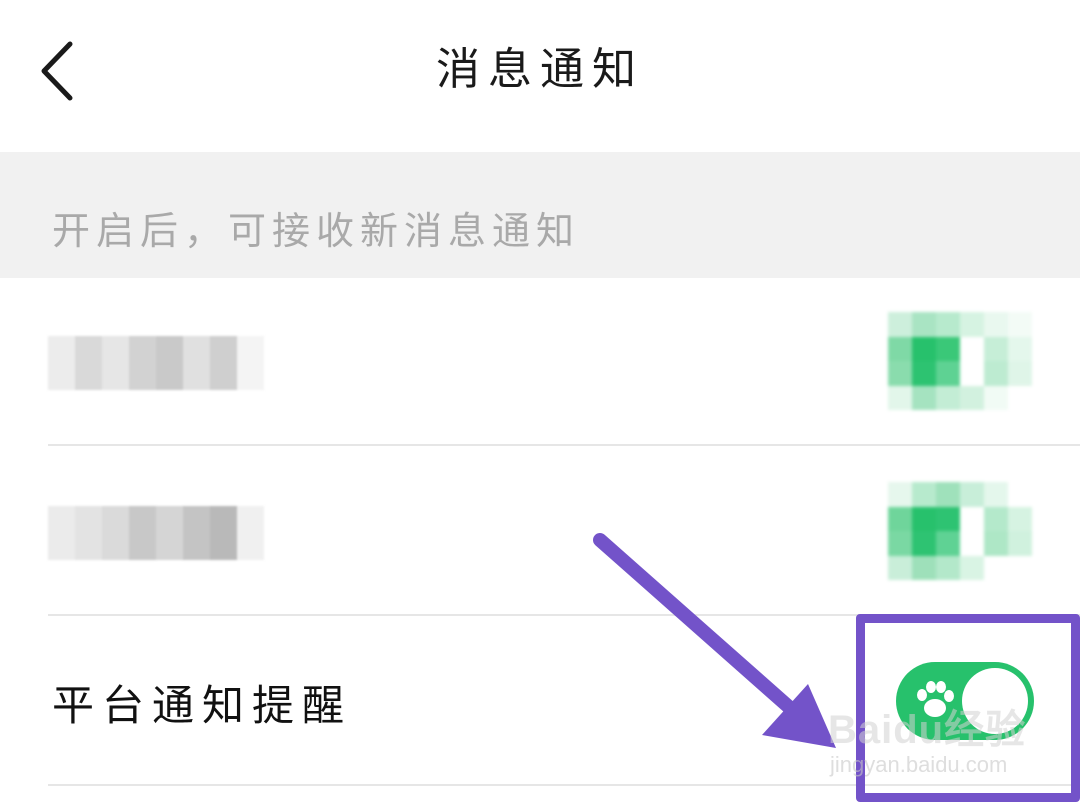 This screenshot has height=803, width=1080. What do you see at coordinates (202, 705) in the screenshot?
I see `row-label: 平台通知提醒` at bounding box center [202, 705].